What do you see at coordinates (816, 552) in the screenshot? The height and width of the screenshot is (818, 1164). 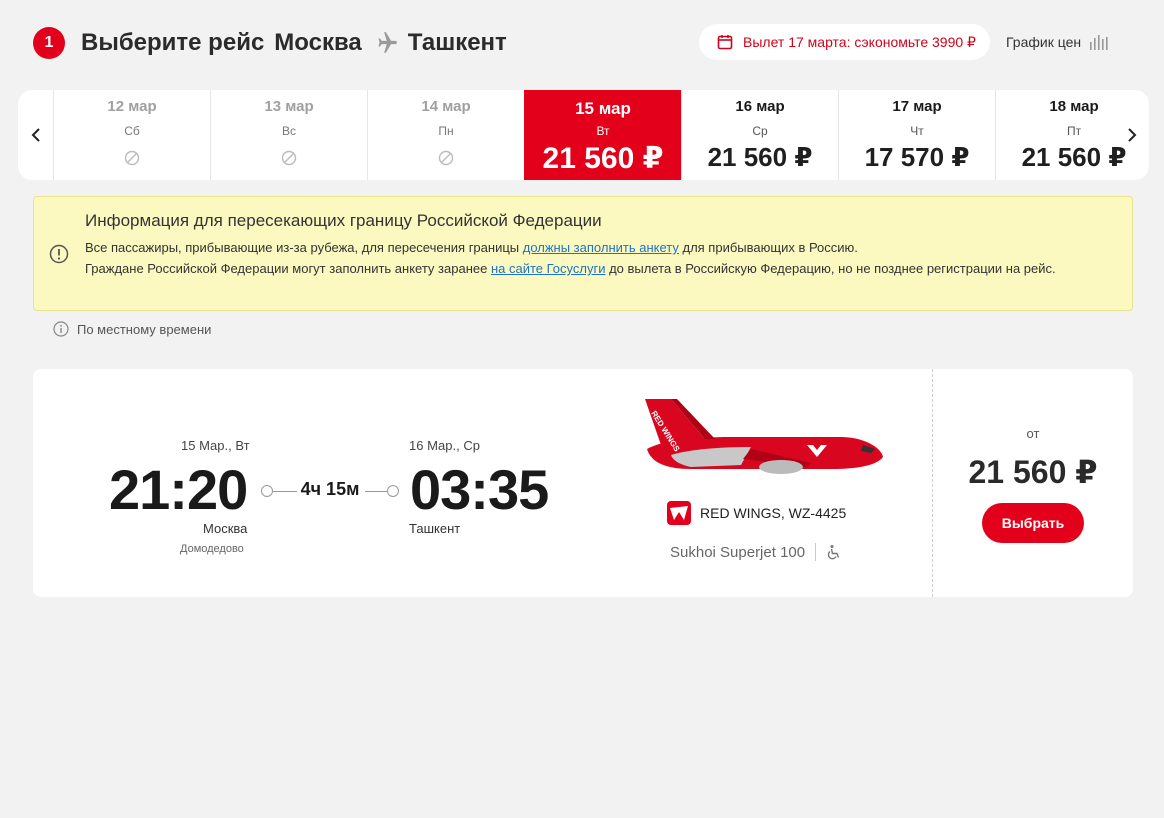 I see `divider` at bounding box center [816, 552].